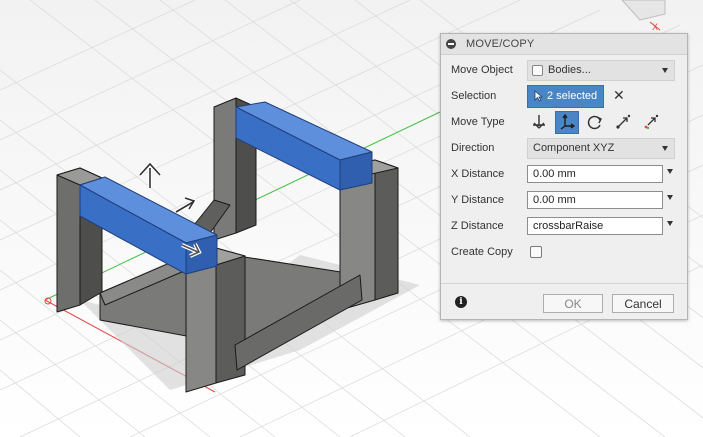 This screenshot has width=703, height=437. I want to click on cursor-arrow-icon, so click(538, 96).